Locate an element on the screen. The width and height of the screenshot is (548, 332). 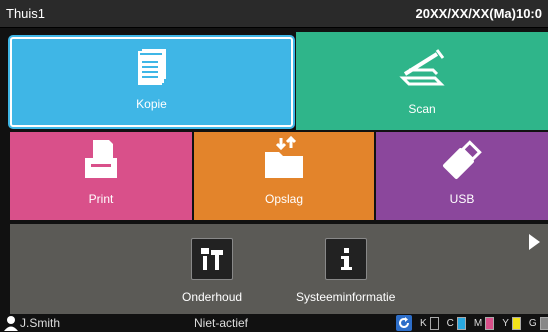
systeeminformatie-button: Systeeminformatie is located at coordinates (345, 271).